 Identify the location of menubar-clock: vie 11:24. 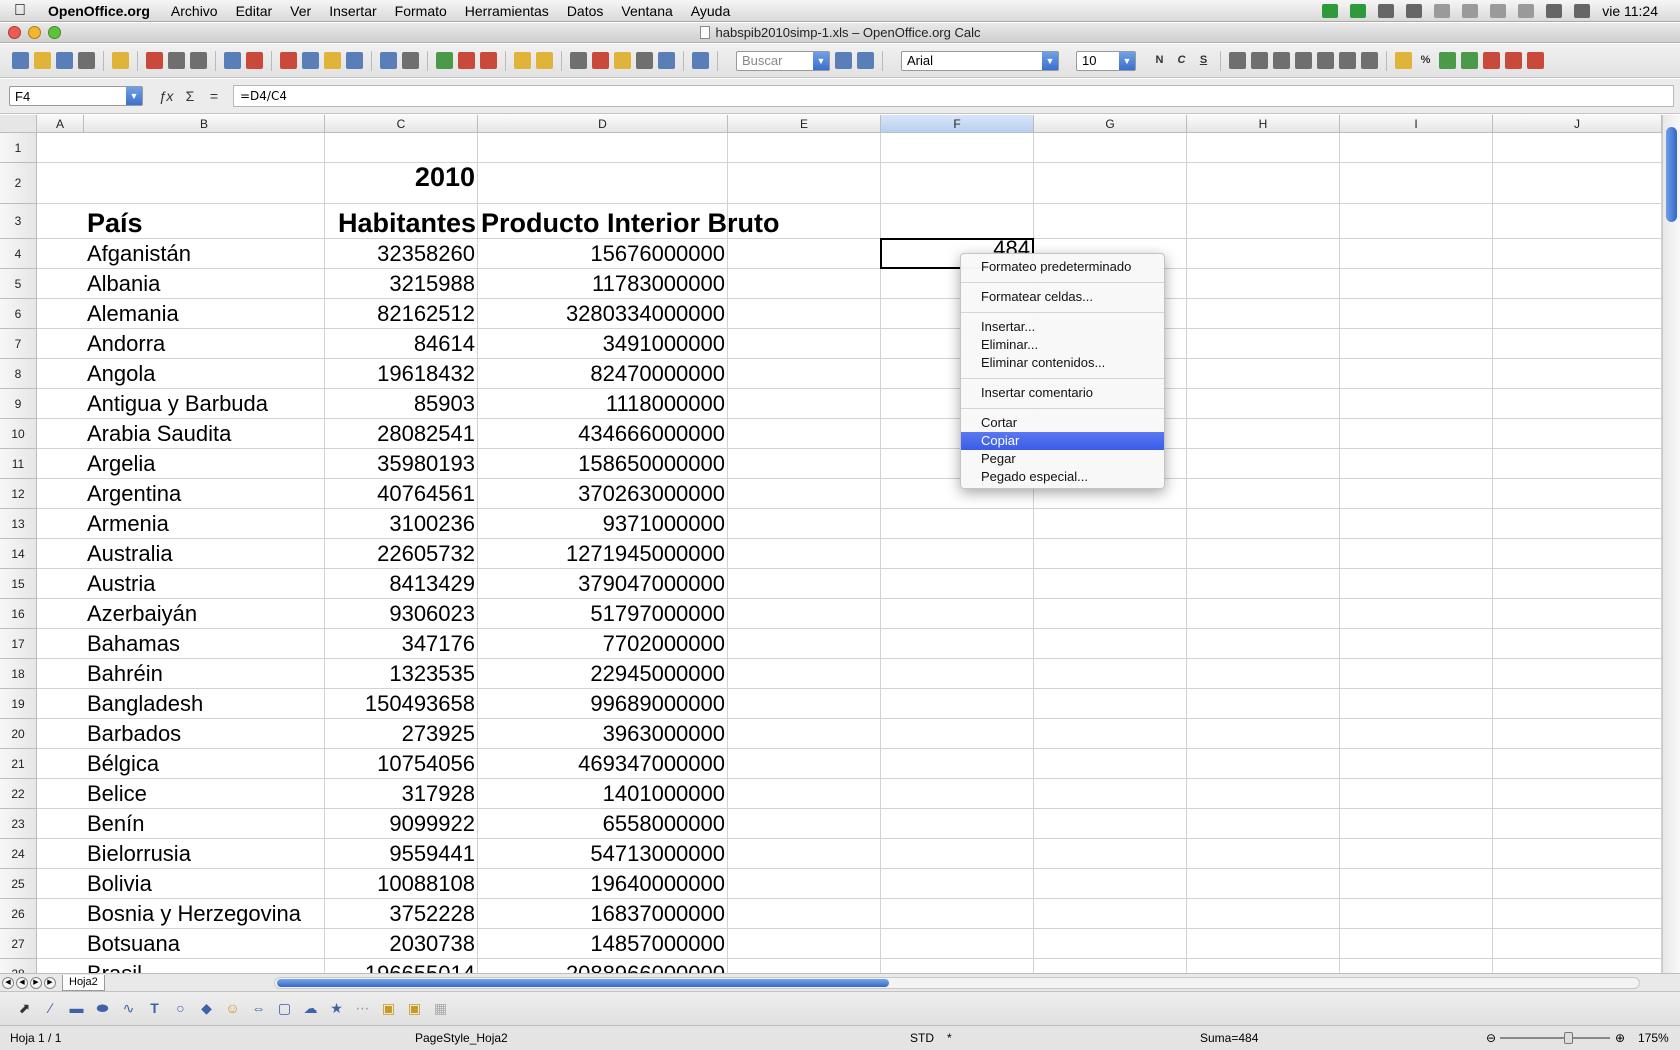
(1630, 11).